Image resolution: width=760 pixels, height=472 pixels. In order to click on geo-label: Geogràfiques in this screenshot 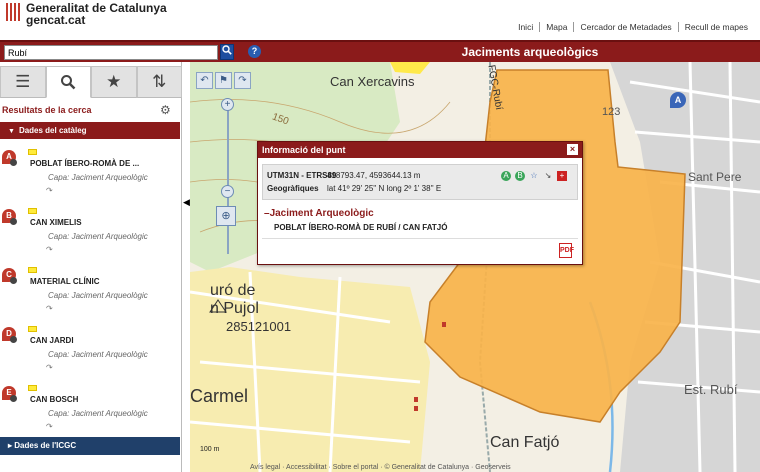, I will do `click(293, 188)`.